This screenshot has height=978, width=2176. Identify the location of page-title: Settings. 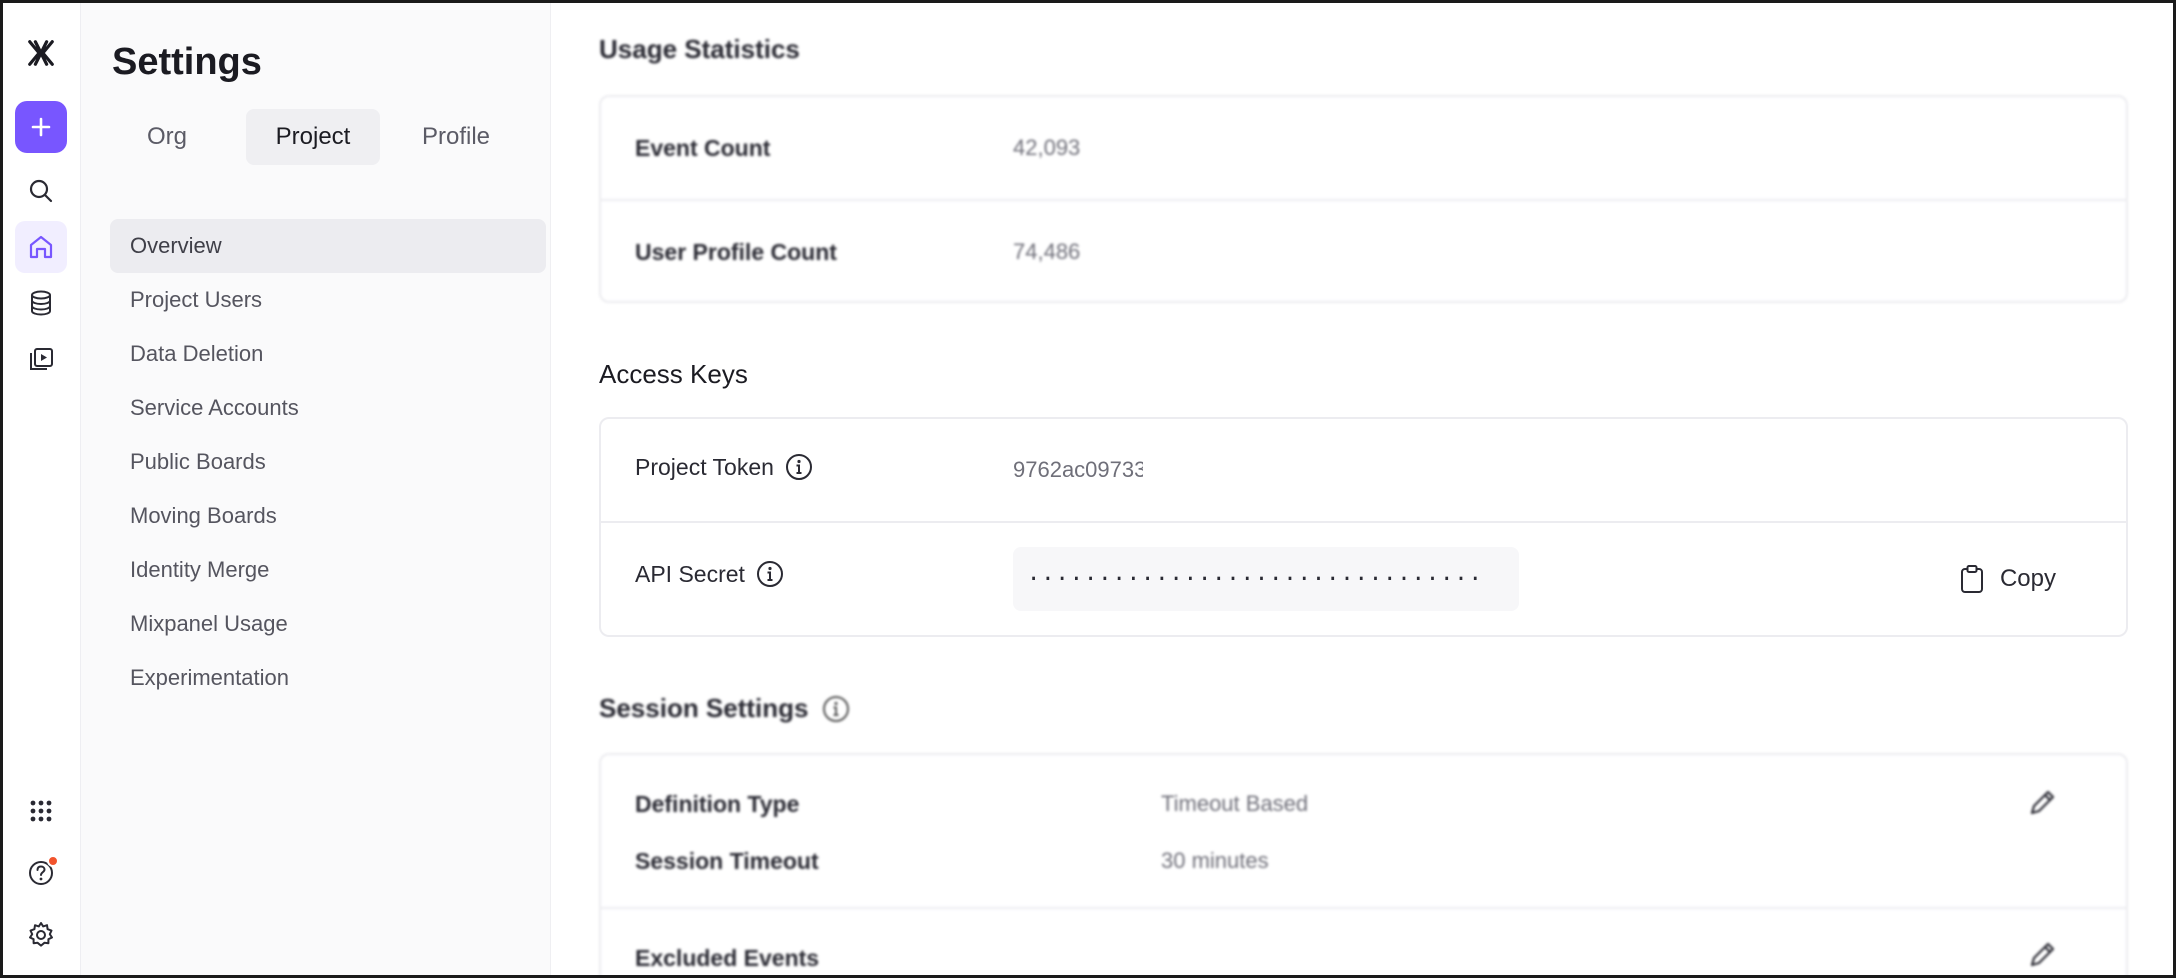
(187, 62).